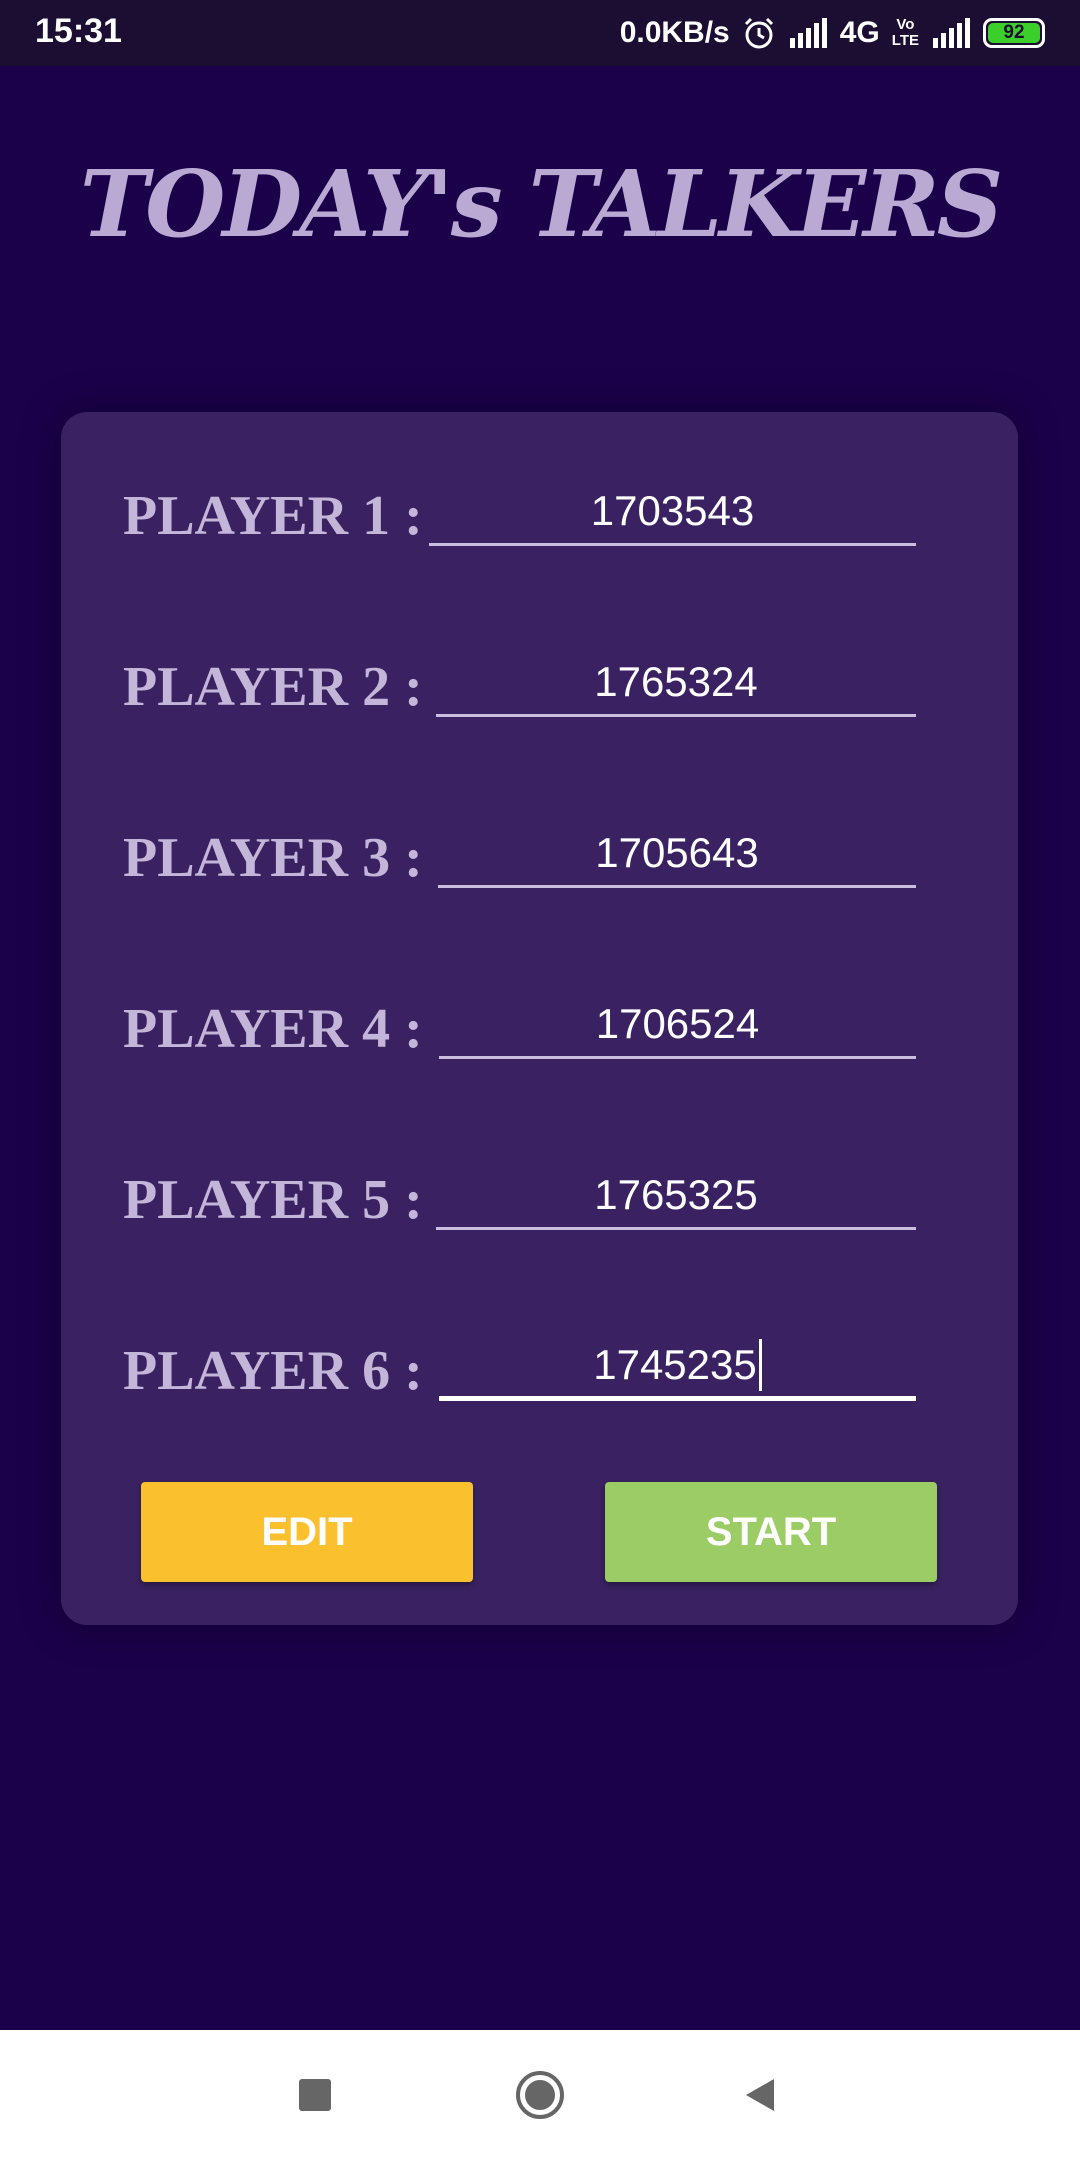 The height and width of the screenshot is (2160, 1080). I want to click on player-5-value: 1765325, so click(676, 1194).